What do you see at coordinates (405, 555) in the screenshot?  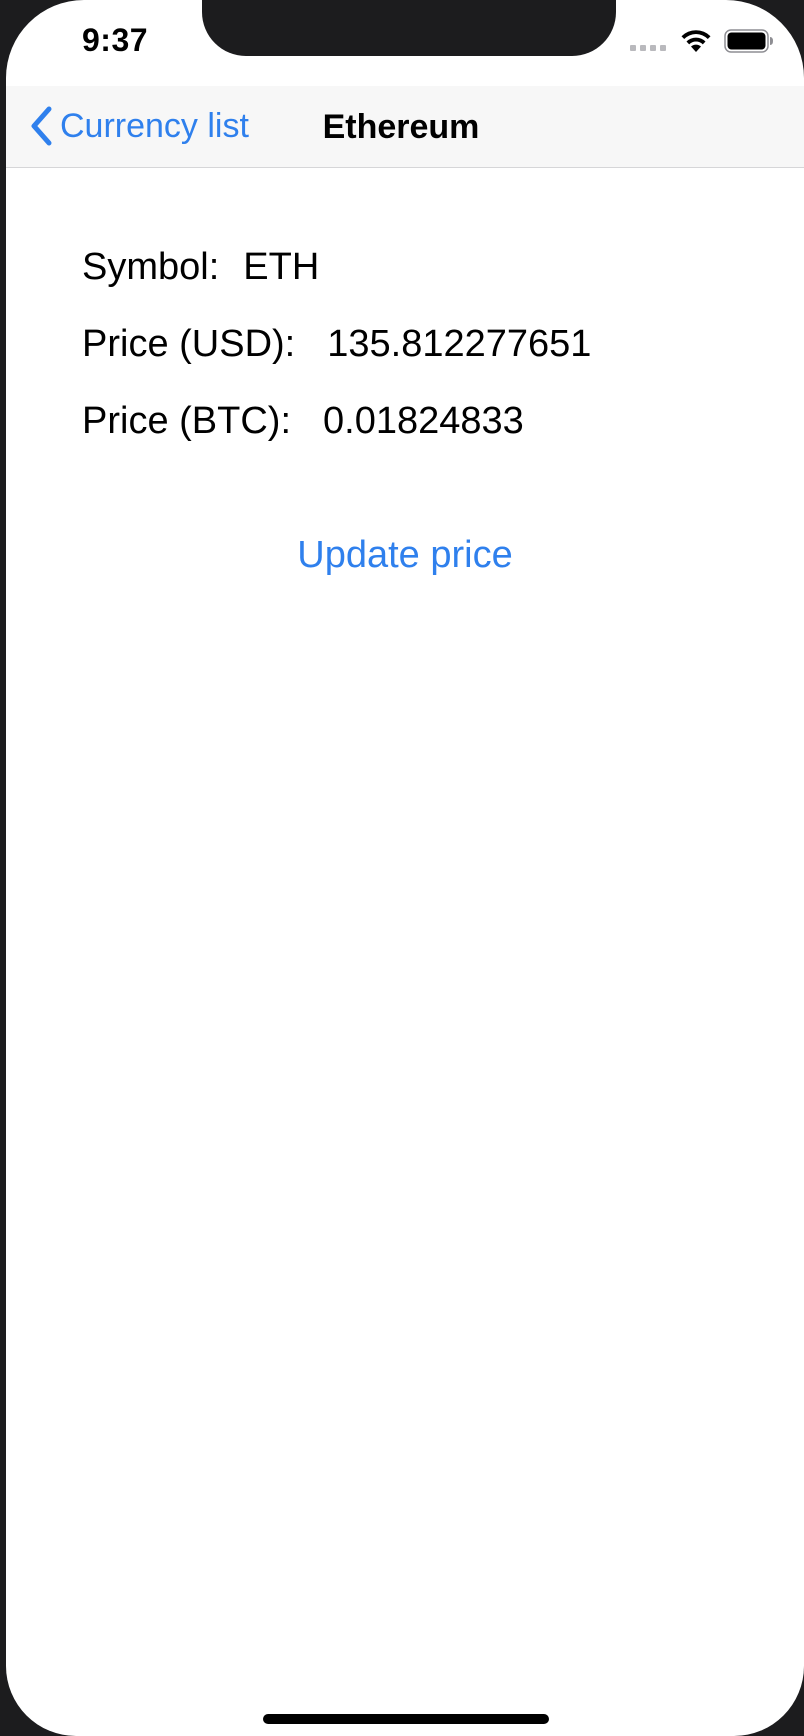 I see `update-price-button: Update price` at bounding box center [405, 555].